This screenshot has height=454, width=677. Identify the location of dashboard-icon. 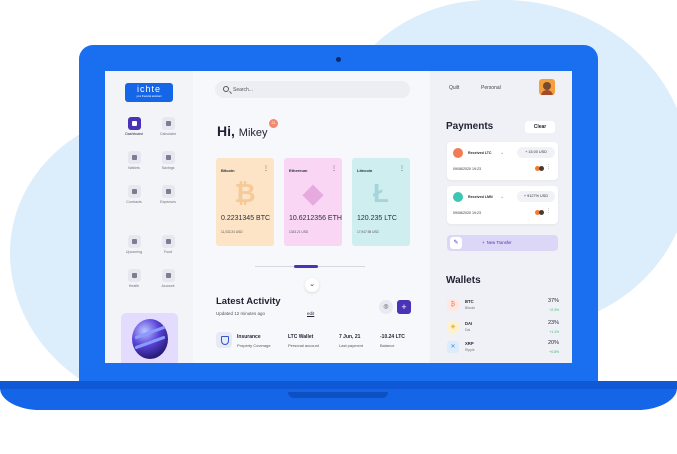
(134, 123).